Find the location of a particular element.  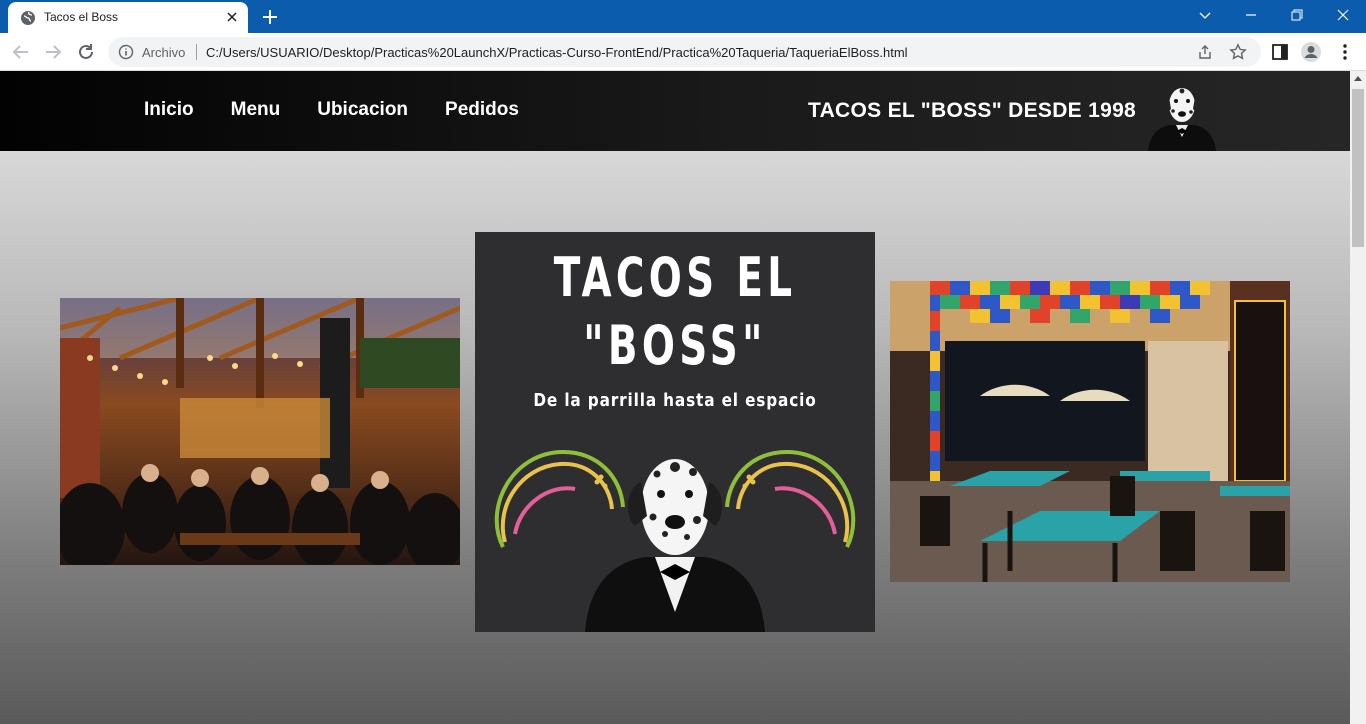

scrollbar-thumb is located at coordinates (1358, 168).